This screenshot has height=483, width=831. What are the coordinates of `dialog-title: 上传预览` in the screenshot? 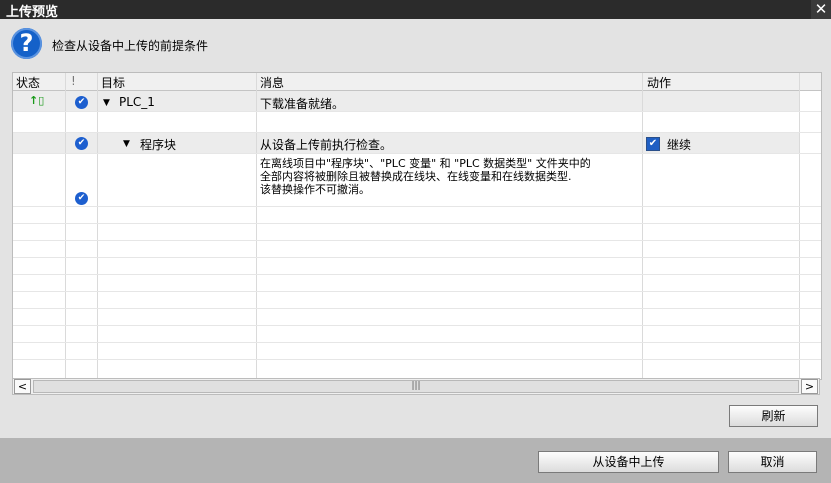 It's located at (32, 12).